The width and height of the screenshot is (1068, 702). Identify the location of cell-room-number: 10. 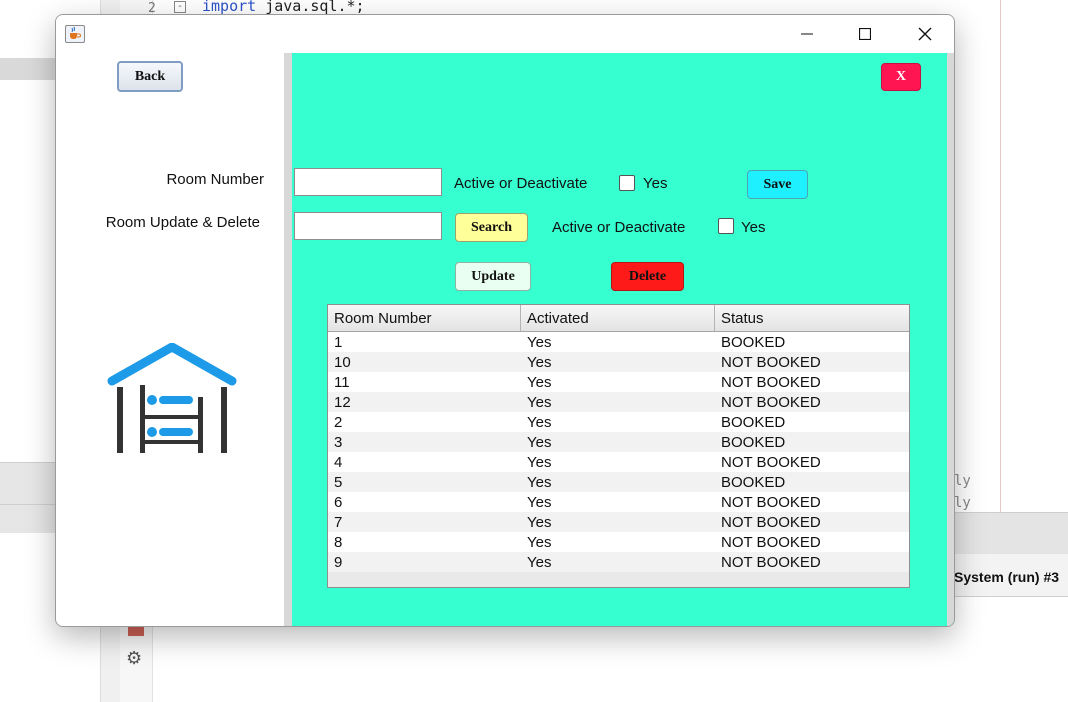
(342, 362).